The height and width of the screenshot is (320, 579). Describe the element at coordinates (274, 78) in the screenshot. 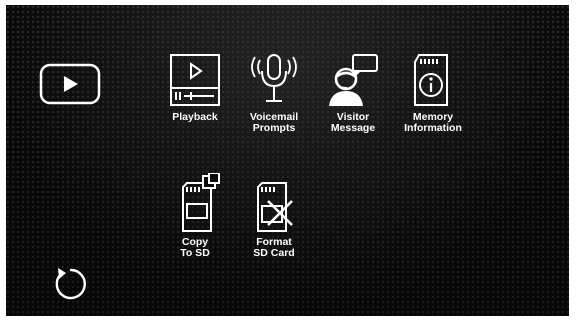

I see `microphone-icon` at that location.